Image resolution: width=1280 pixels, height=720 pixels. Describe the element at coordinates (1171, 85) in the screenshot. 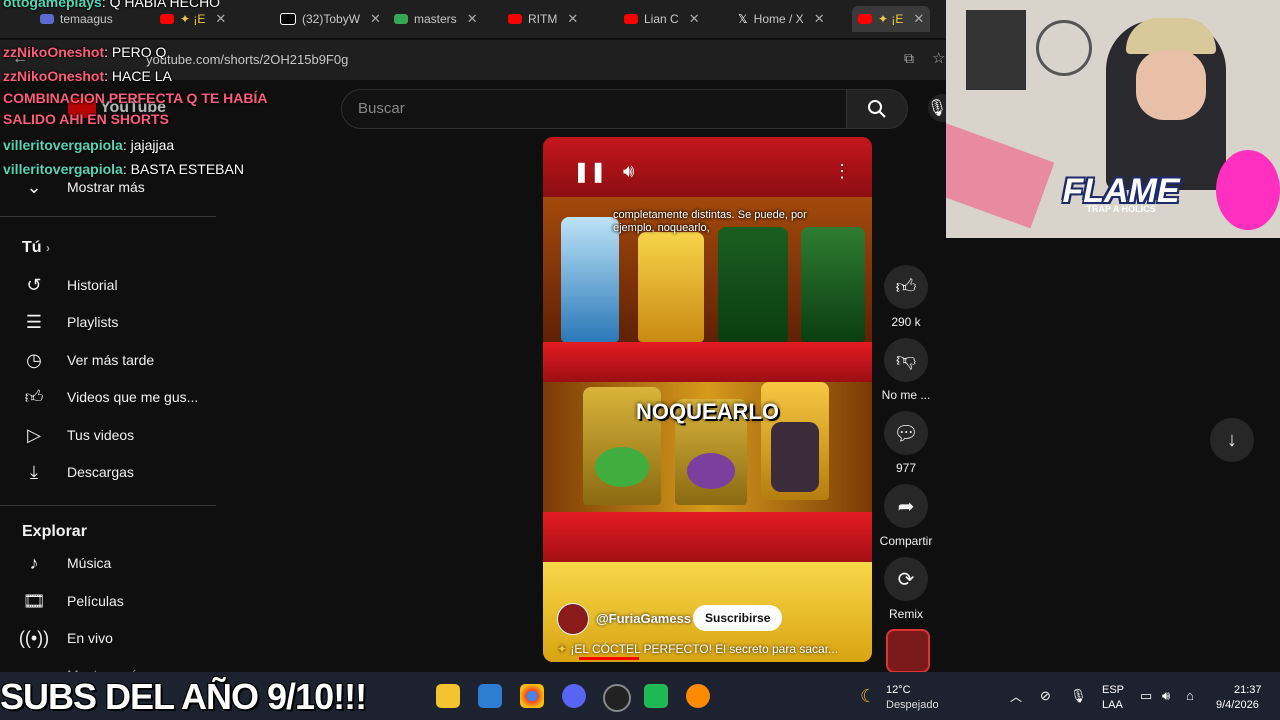

I see `face` at that location.